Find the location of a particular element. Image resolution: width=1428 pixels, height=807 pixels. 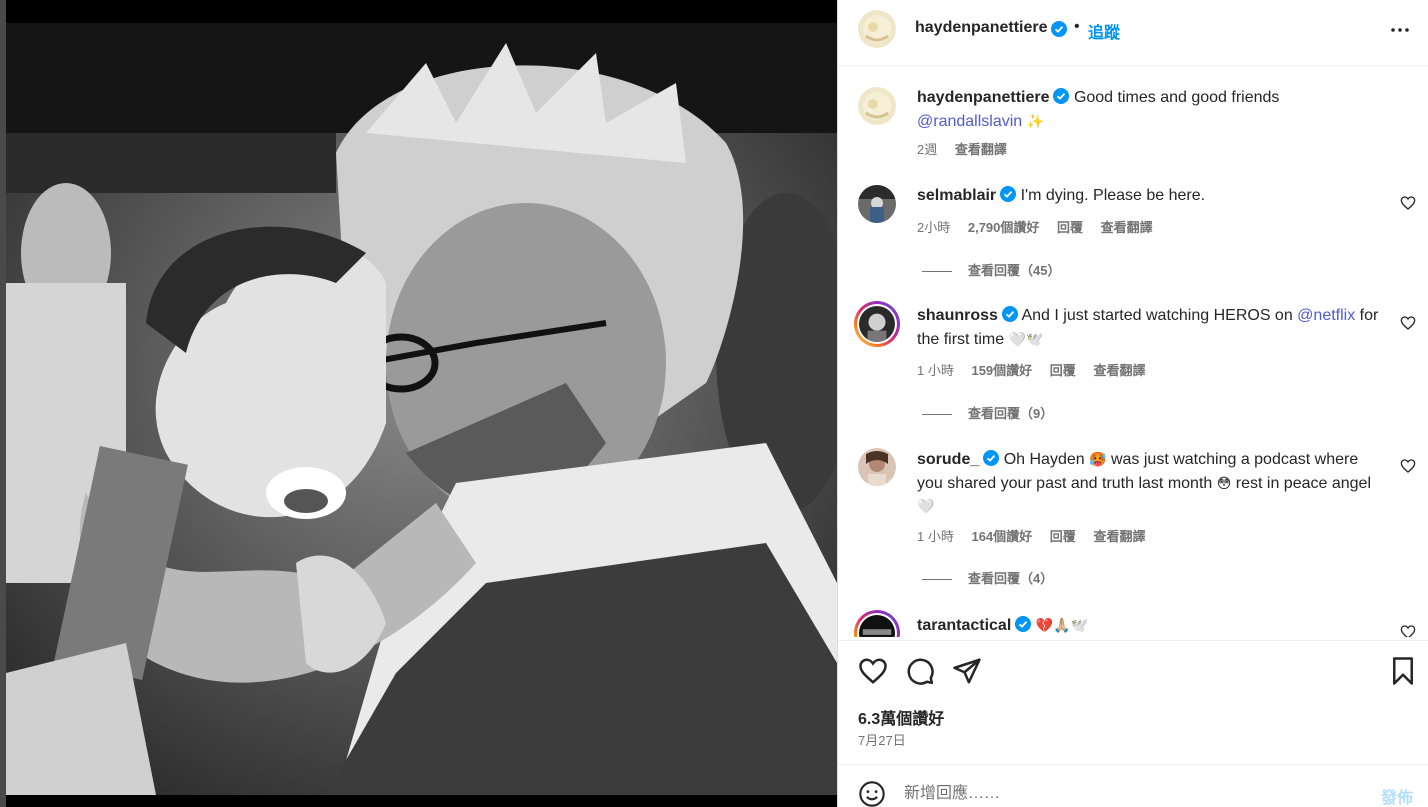

comment-username: tarantactical is located at coordinates (964, 625).